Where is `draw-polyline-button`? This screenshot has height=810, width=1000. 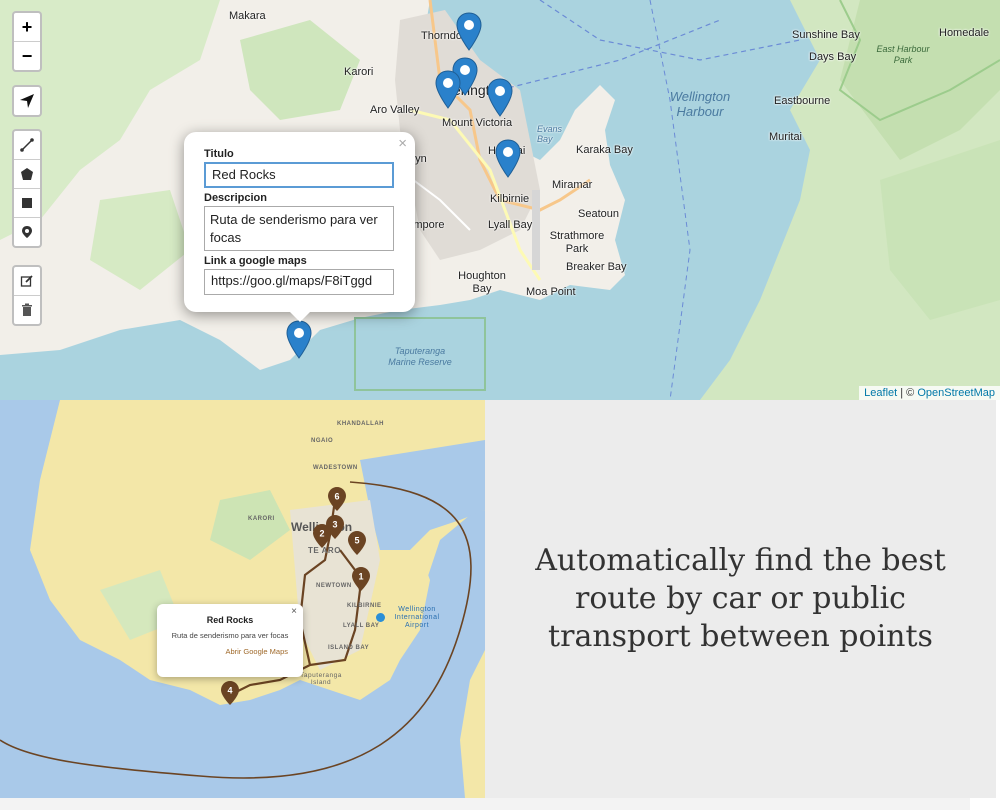
draw-polyline-button is located at coordinates (27, 145).